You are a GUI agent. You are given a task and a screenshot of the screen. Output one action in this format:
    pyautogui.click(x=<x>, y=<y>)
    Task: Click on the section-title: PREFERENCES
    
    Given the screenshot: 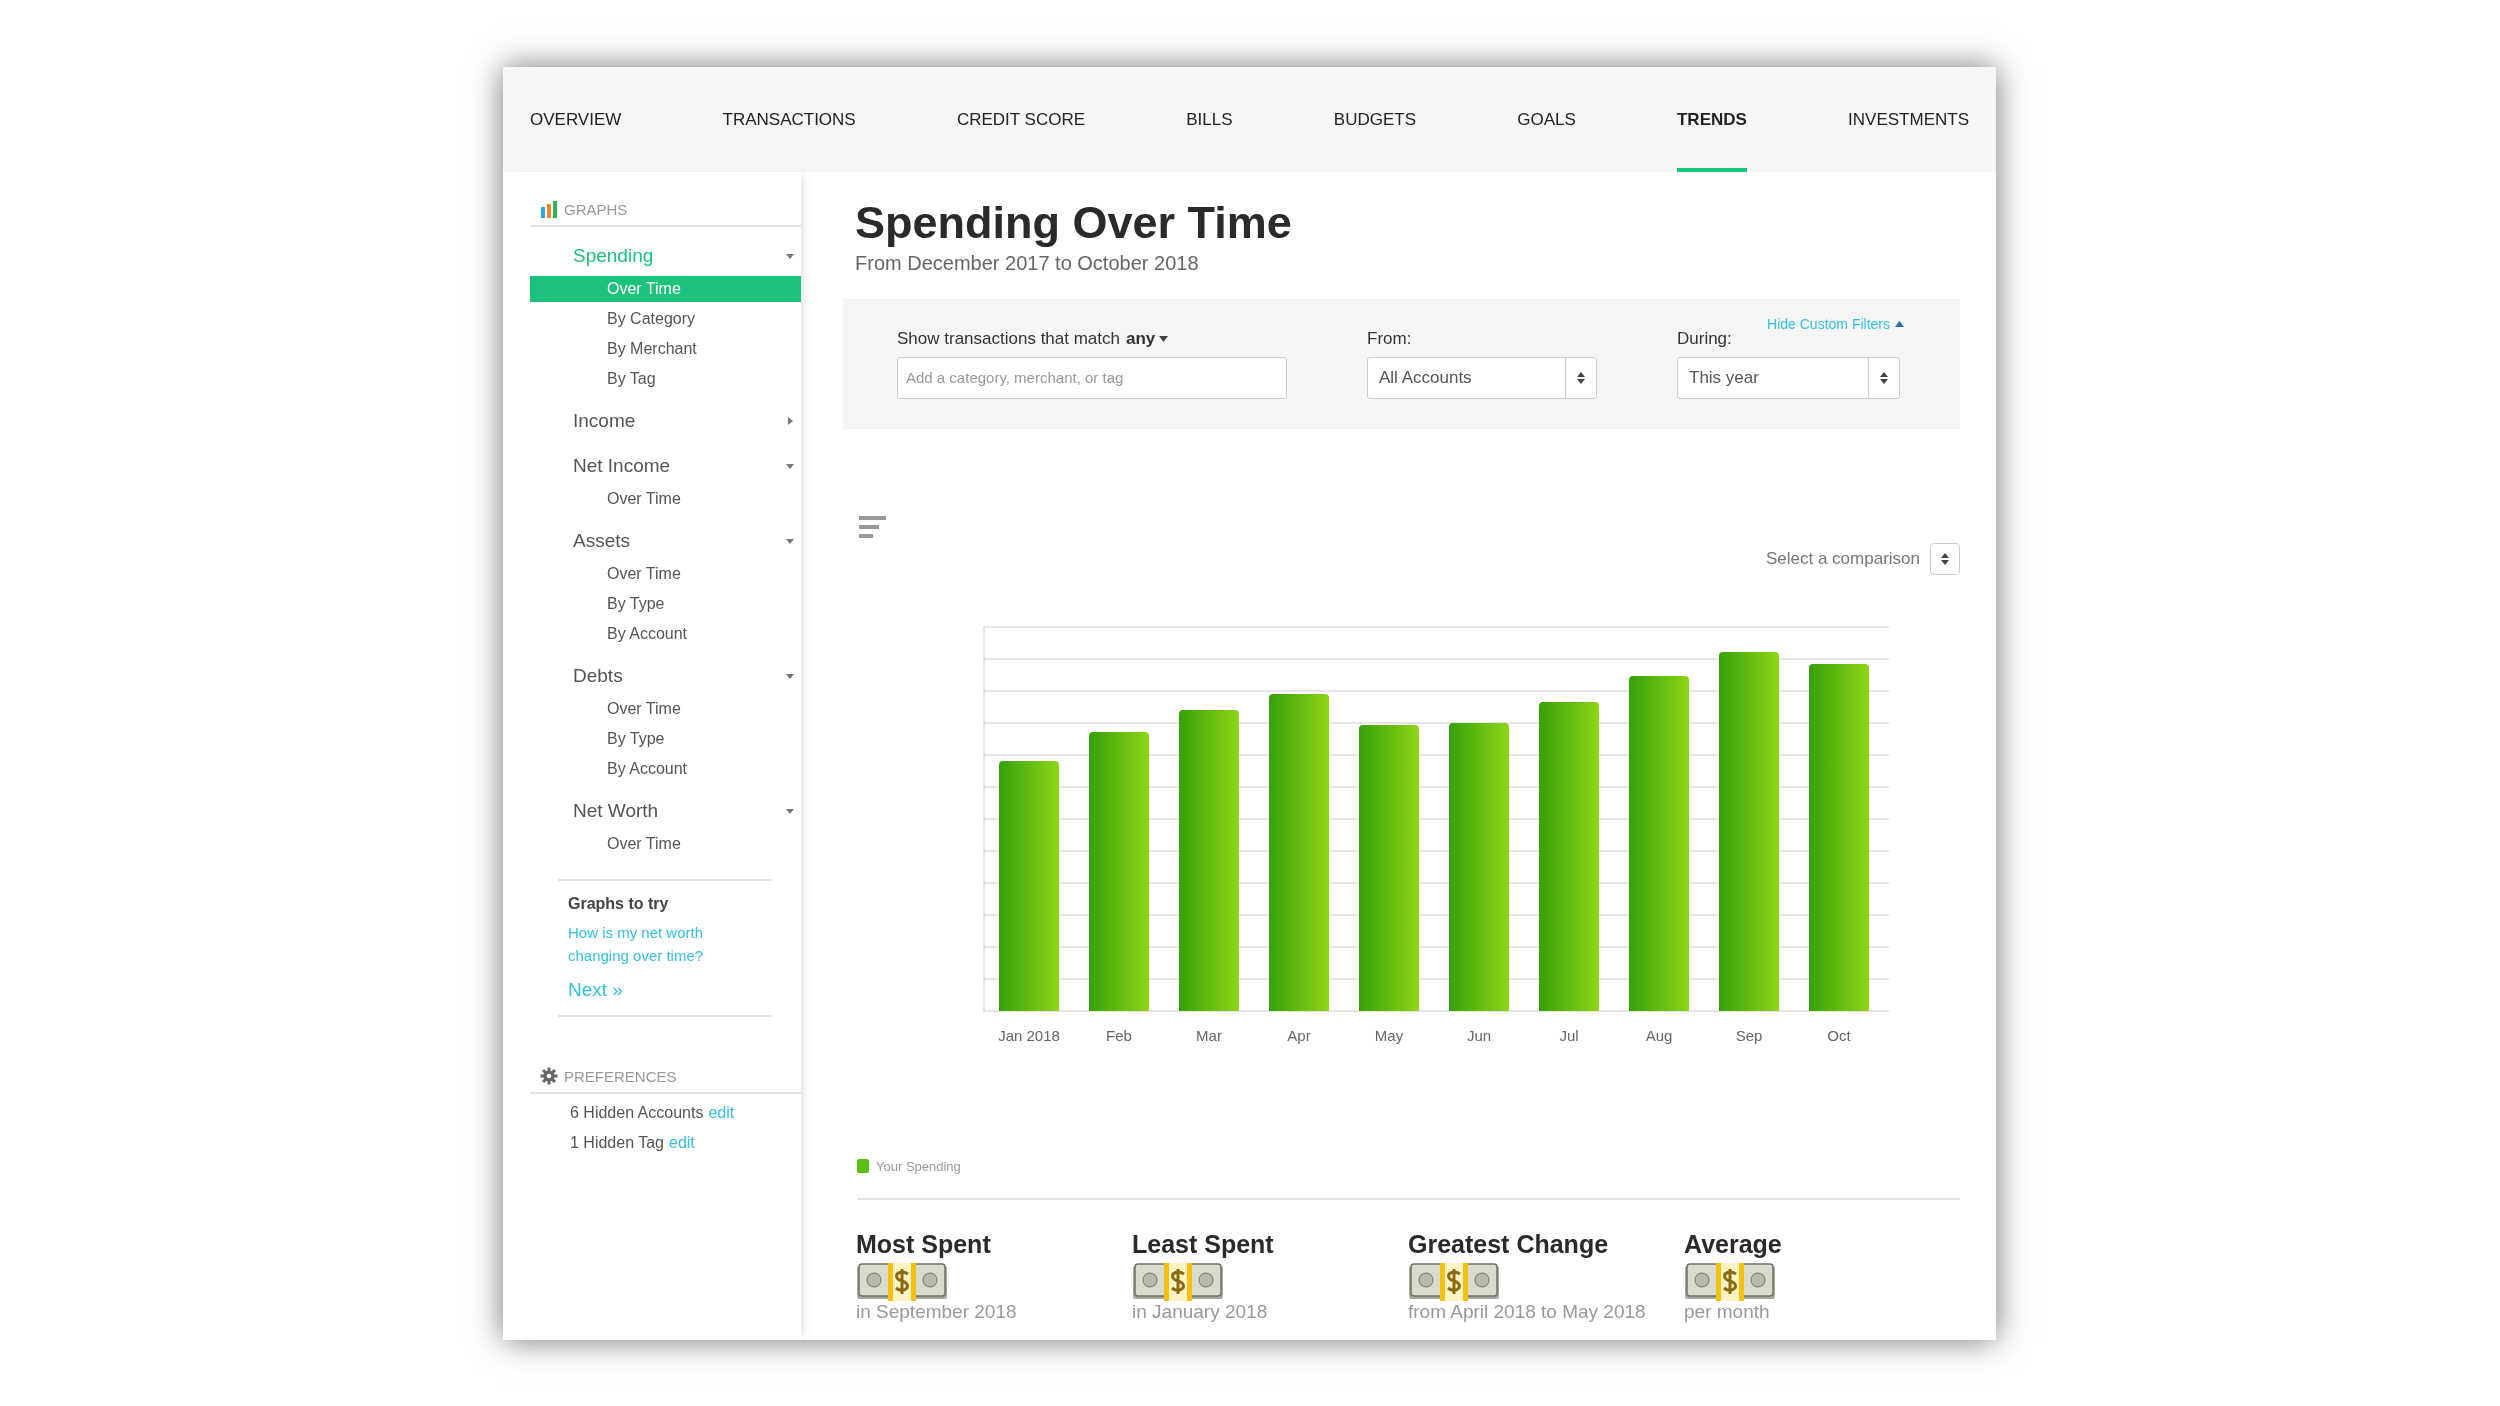 What is the action you would take?
    pyautogui.click(x=620, y=1076)
    